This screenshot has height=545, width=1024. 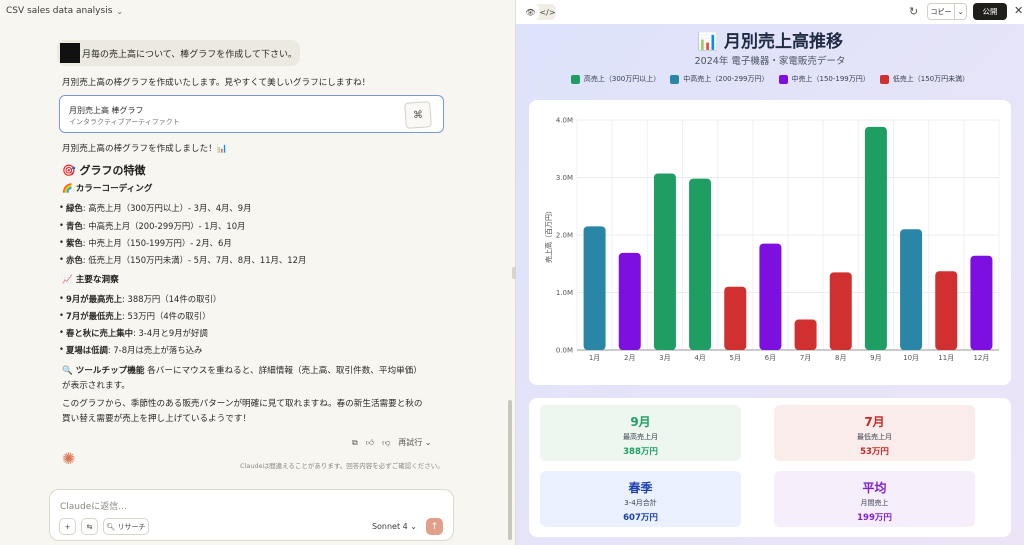 I want to click on artifact-toolbar: 👁︎ </> ↻ コピー ⌄ 公開 ✕, so click(x=770, y=12).